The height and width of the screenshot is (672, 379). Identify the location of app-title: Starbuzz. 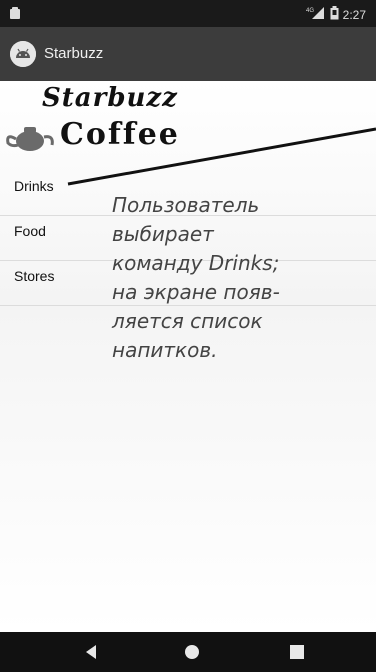
(74, 53).